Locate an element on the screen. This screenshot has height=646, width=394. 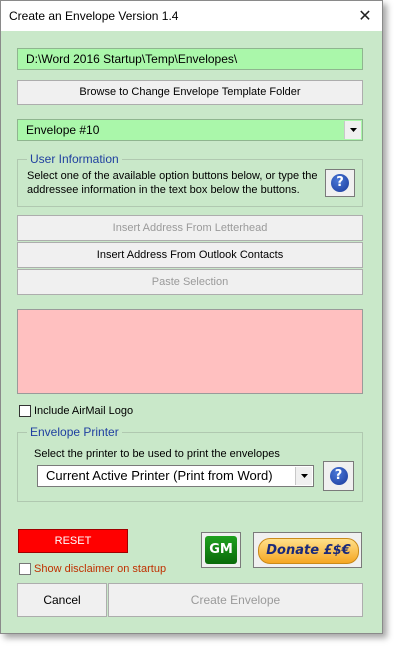
disclaimer-checkbox is located at coordinates (25, 569).